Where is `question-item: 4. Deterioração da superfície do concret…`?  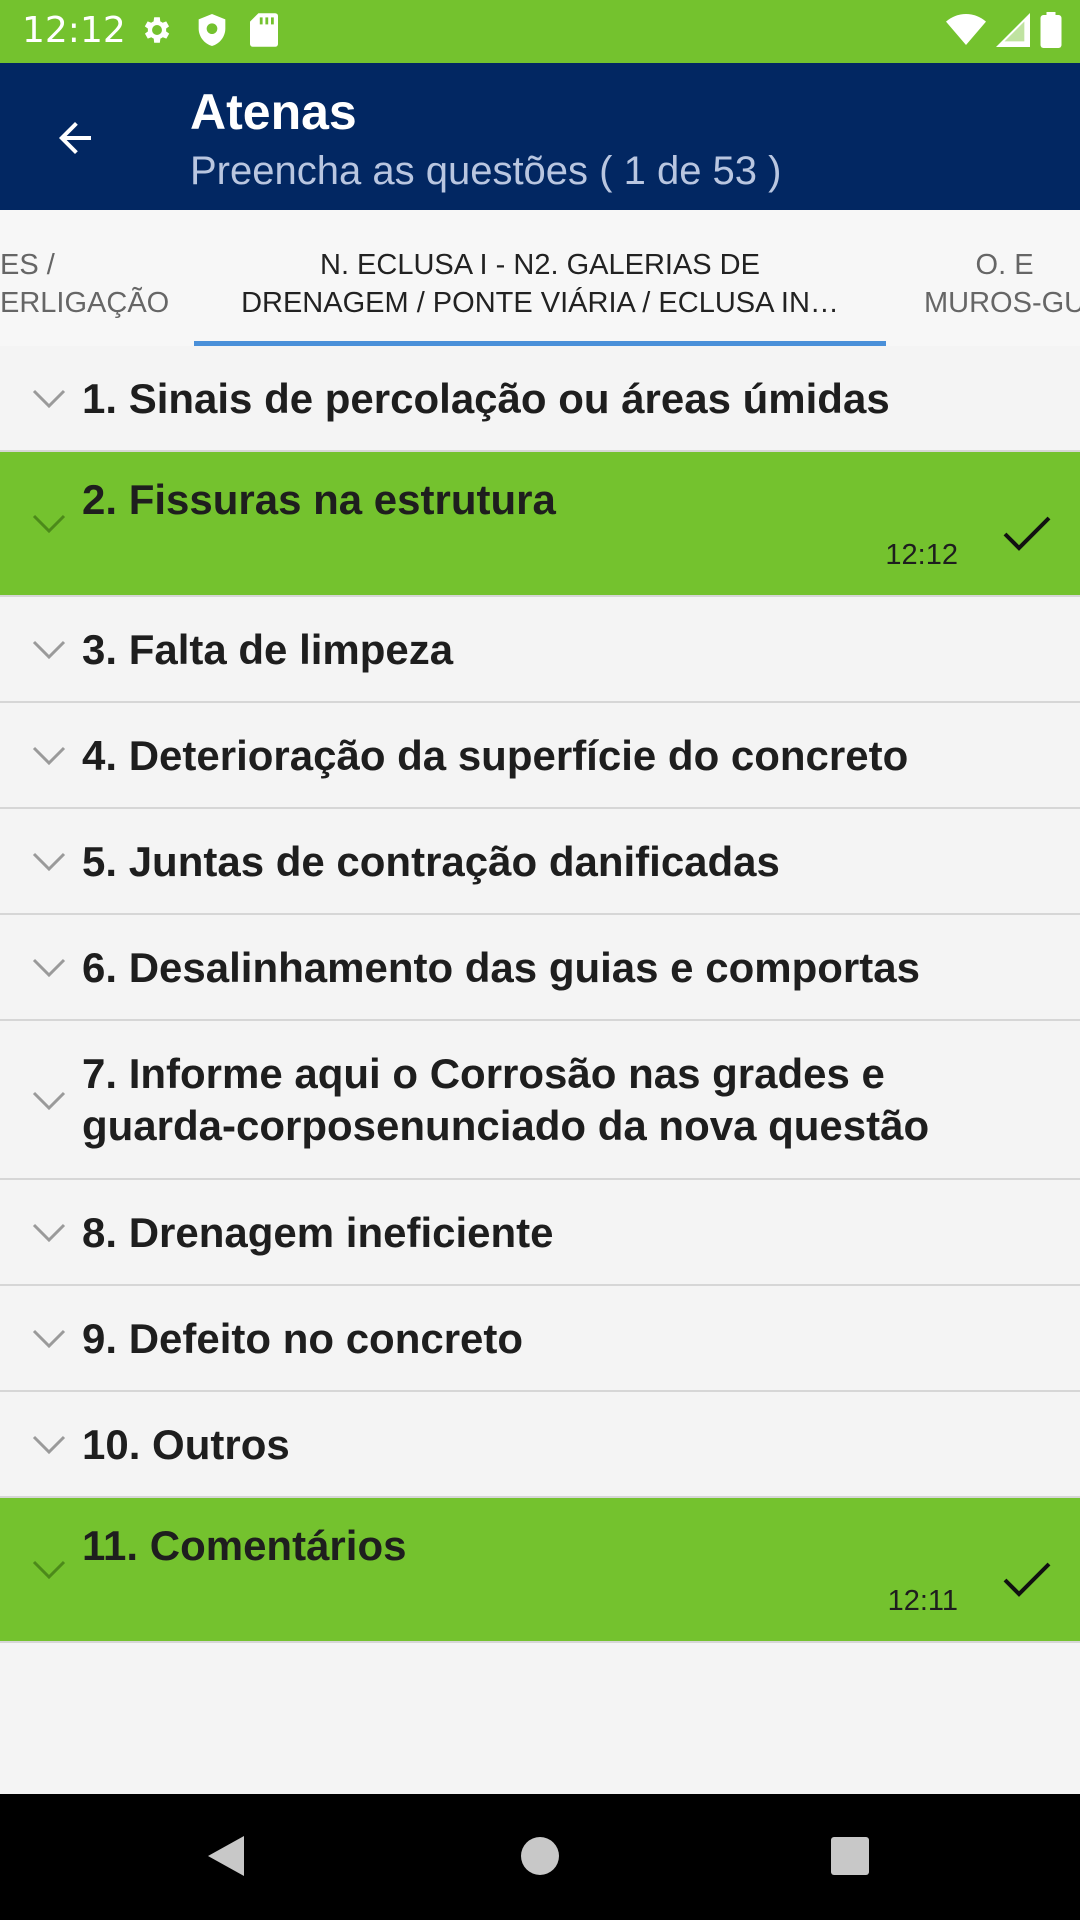 question-item: 4. Deterioração da superfície do concret… is located at coordinates (540, 756).